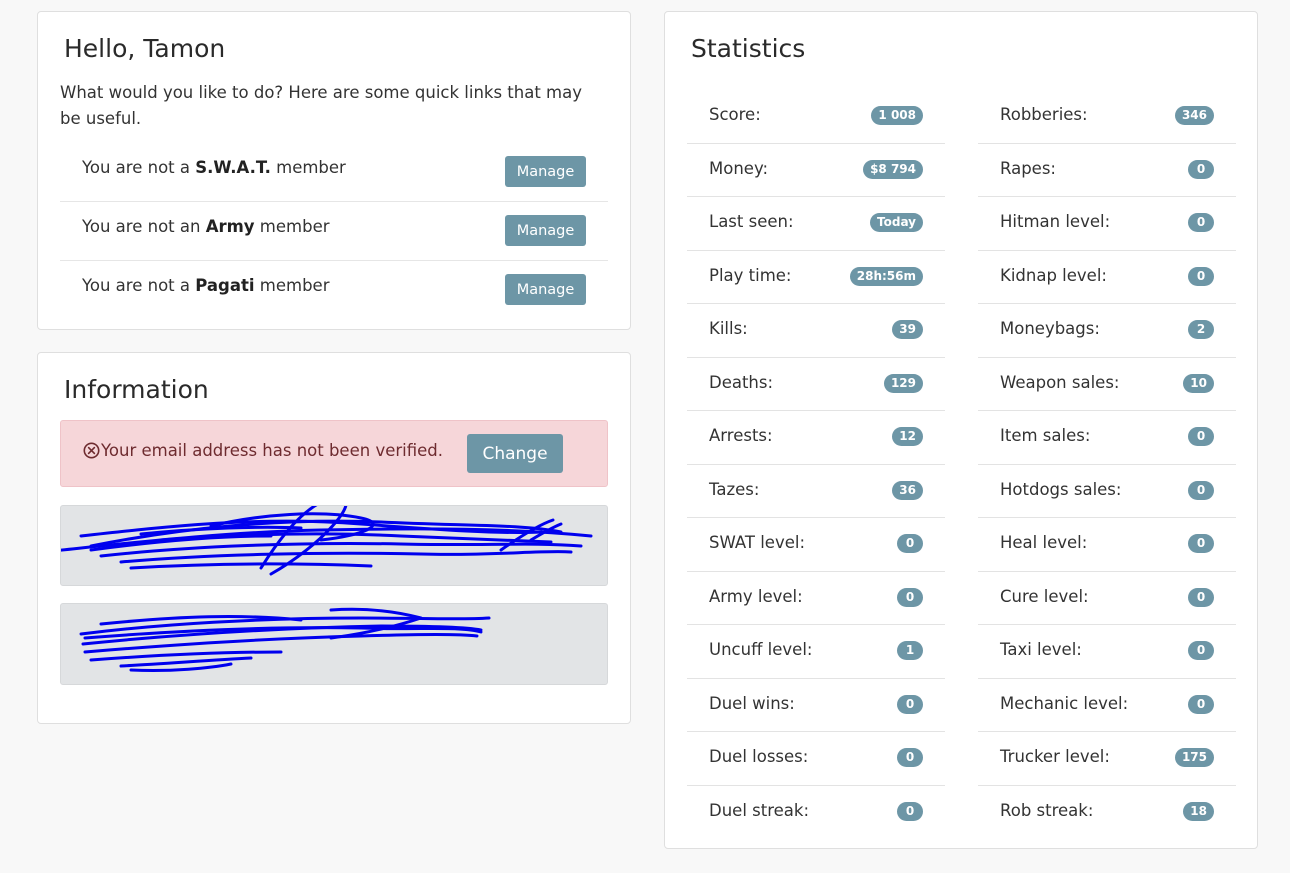  What do you see at coordinates (816, 705) in the screenshot?
I see `stat-row: Duel wins: 0` at bounding box center [816, 705].